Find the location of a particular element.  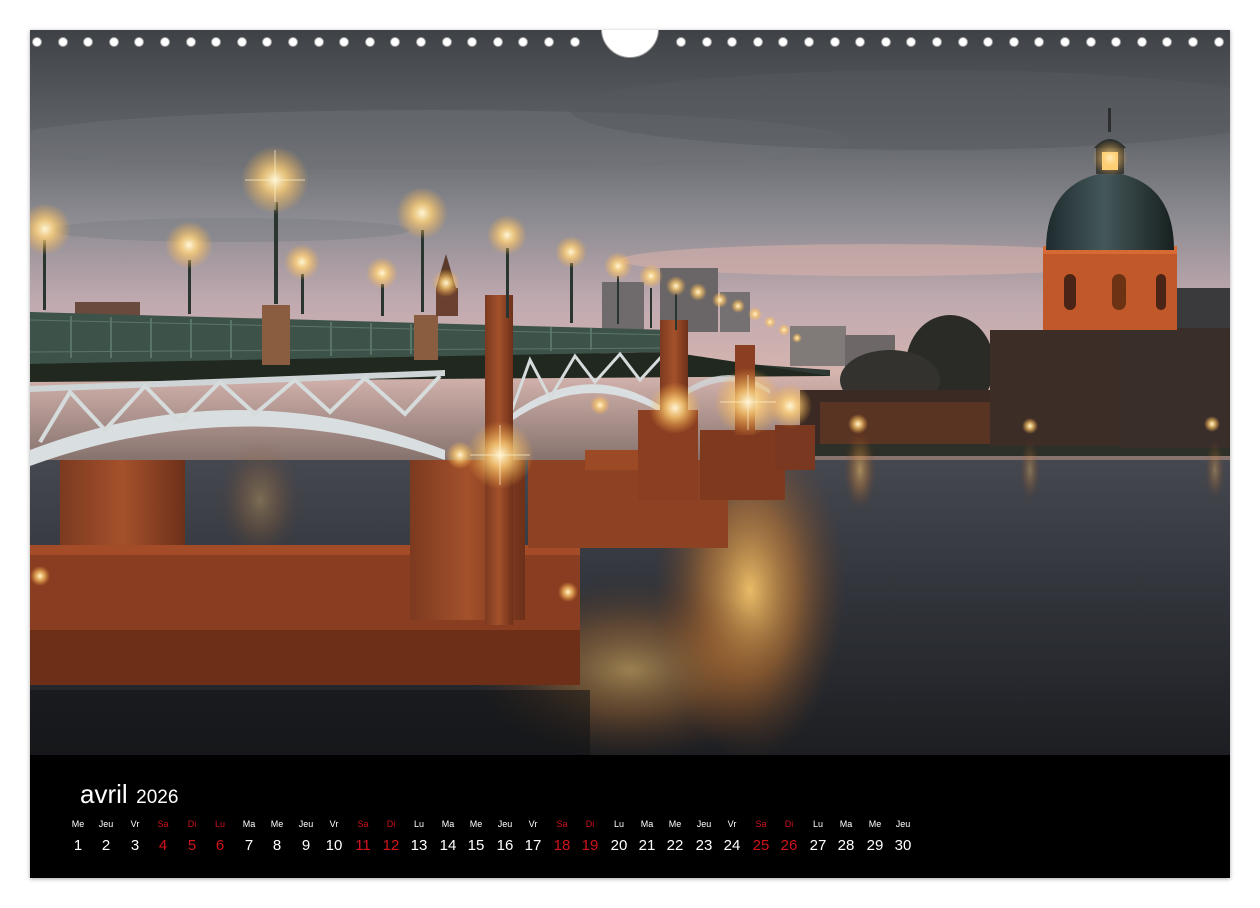

day-number: 15 is located at coordinates (476, 845).